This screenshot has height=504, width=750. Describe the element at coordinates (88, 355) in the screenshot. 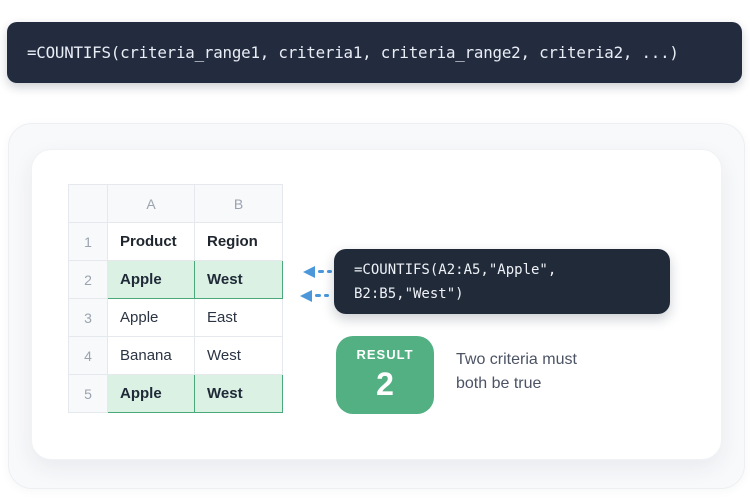

I see `row-number-4: 4` at that location.